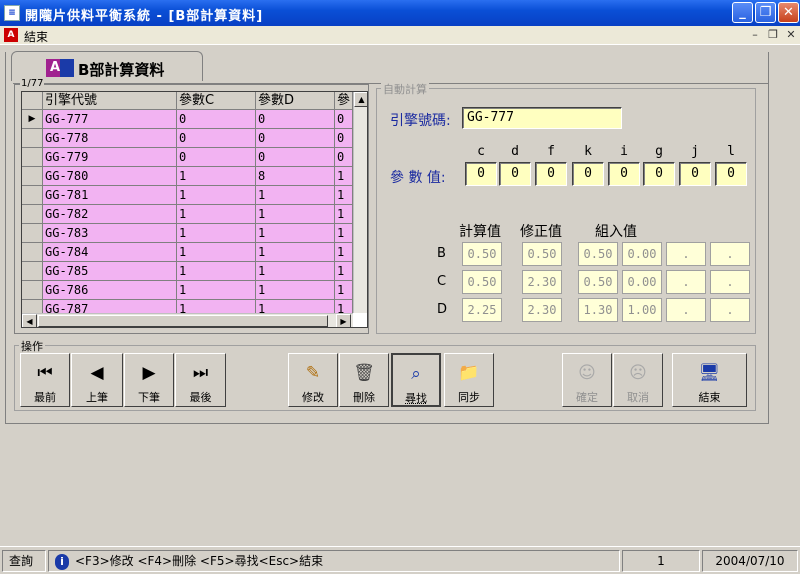 This screenshot has height=574, width=800. Describe the element at coordinates (97, 380) in the screenshot. I see `prev-button: ◀ 上筆` at that location.